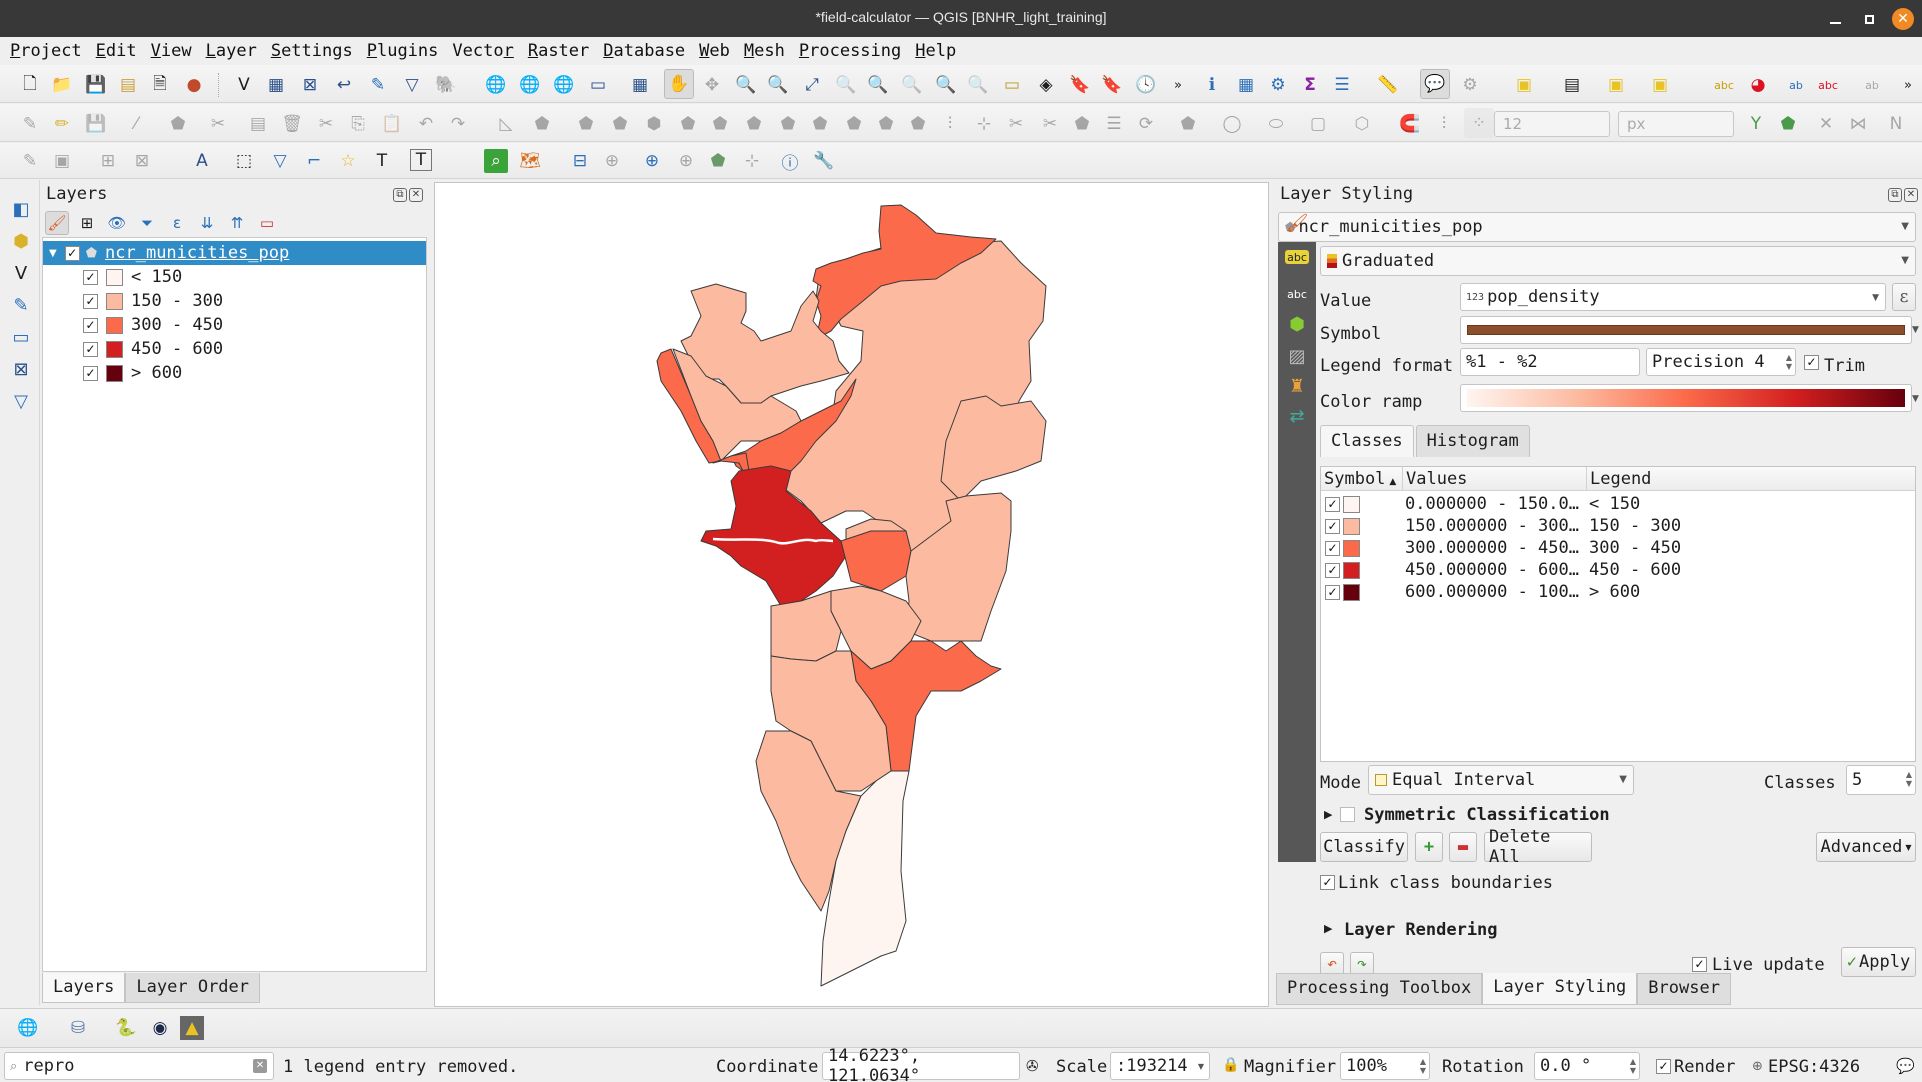 The width and height of the screenshot is (1922, 1082). I want to click on add-wms-layer-icon: 🌐, so click(496, 85).